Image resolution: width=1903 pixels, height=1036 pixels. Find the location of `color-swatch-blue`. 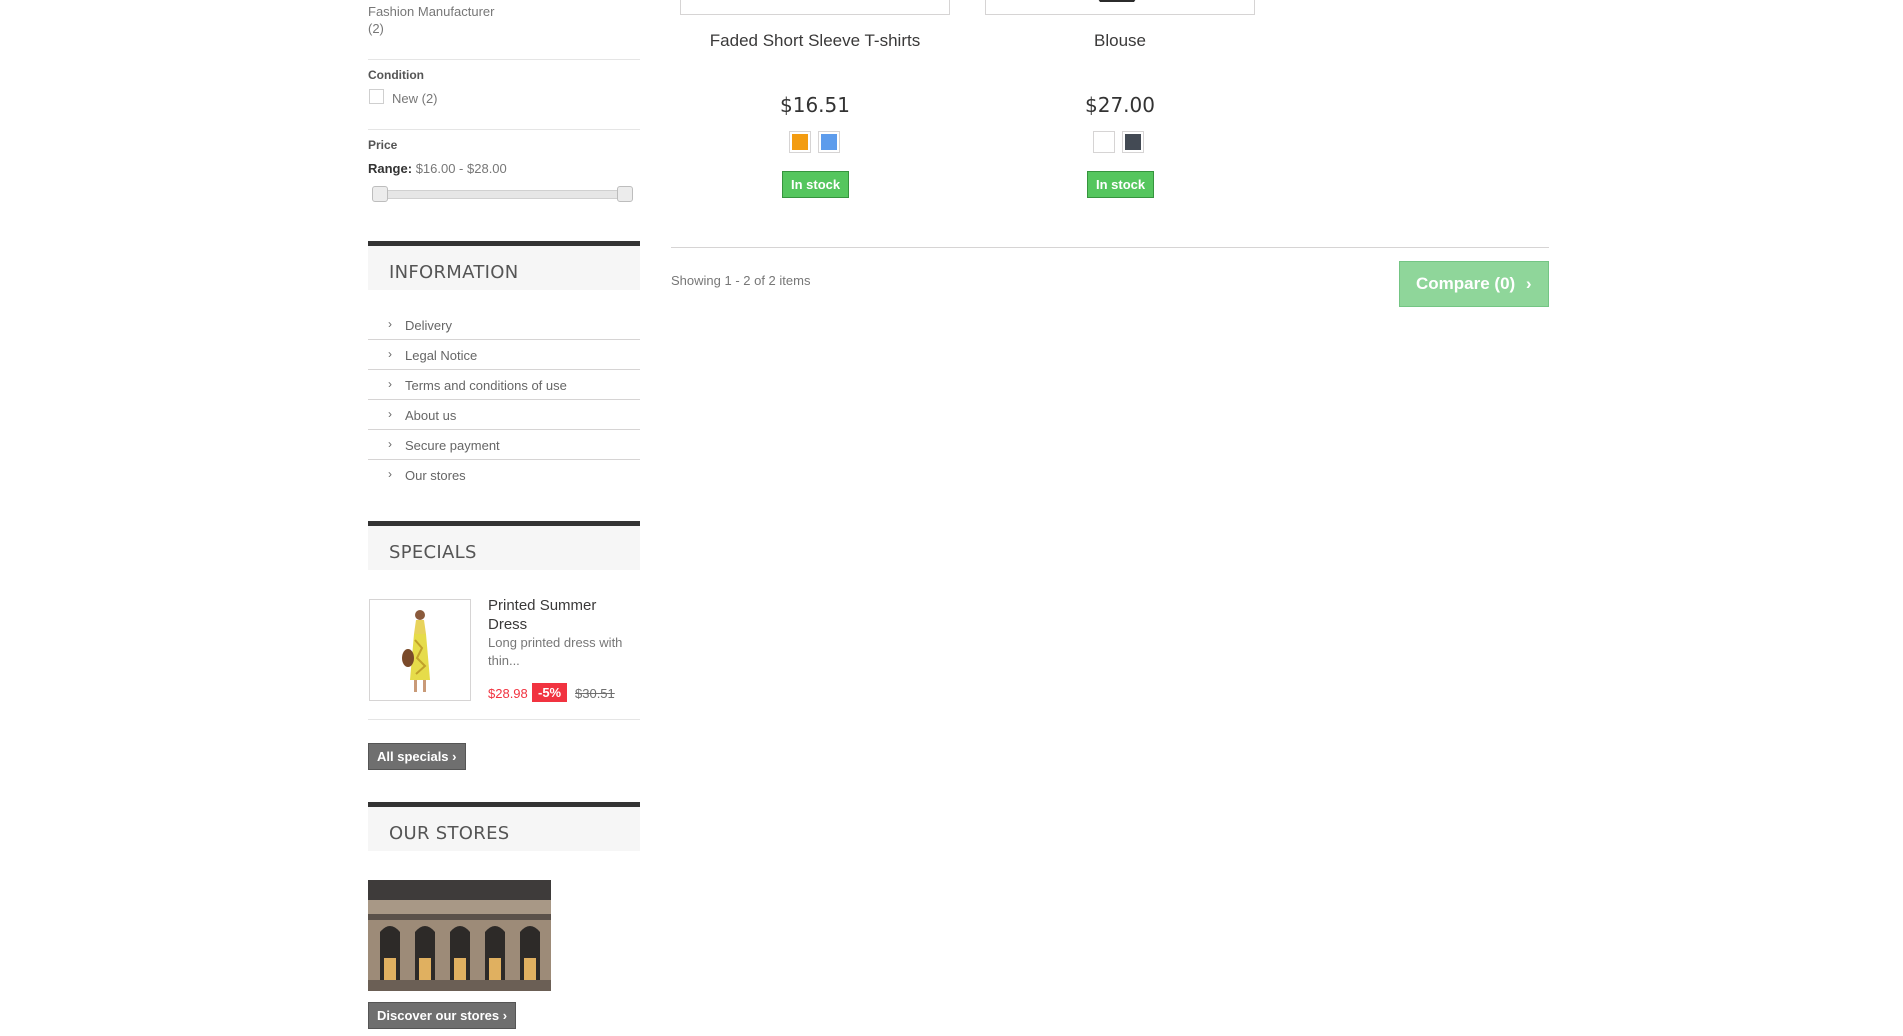

color-swatch-blue is located at coordinates (829, 142).